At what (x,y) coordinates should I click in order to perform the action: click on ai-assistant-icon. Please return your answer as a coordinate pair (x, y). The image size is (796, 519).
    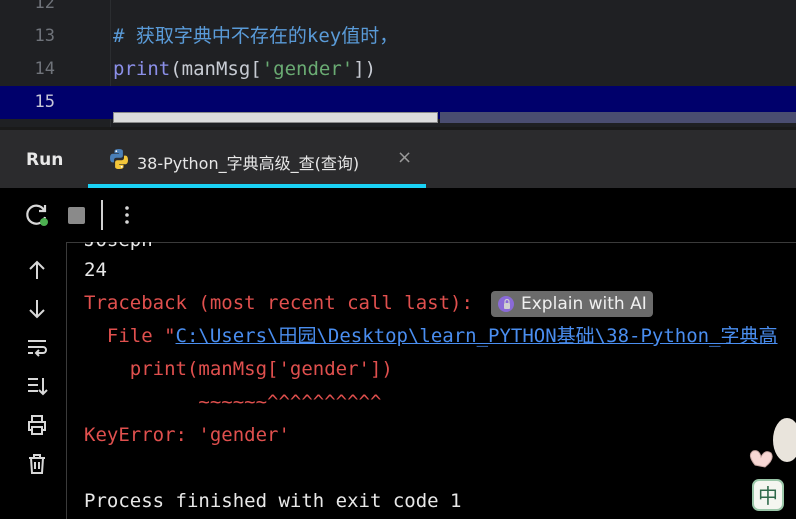
    Looking at the image, I should click on (506, 304).